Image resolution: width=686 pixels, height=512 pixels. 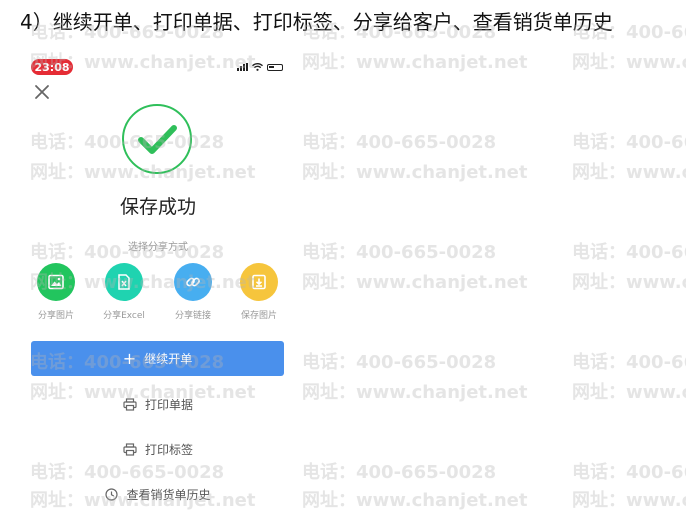 What do you see at coordinates (168, 405) in the screenshot?
I see `print-document-label: 打印单据` at bounding box center [168, 405].